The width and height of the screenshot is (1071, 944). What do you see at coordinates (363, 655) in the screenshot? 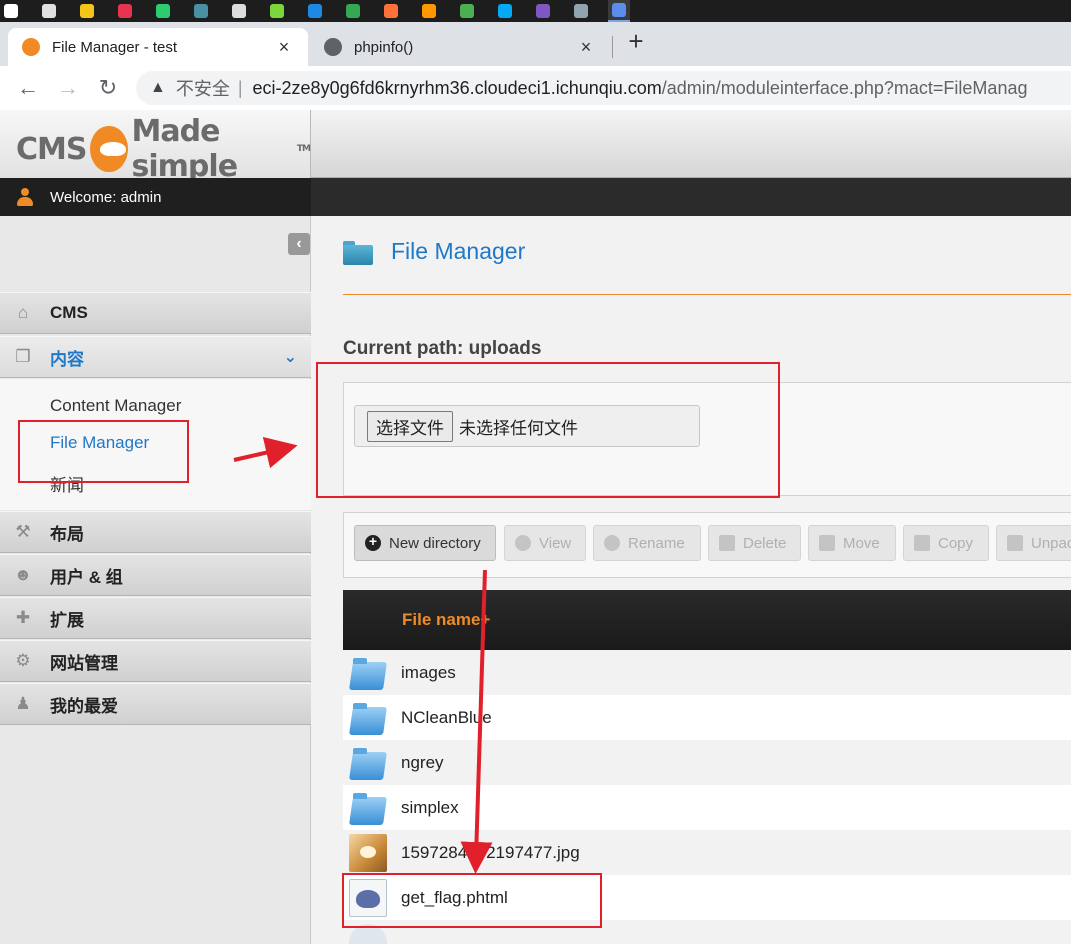
I see `annotation-arrows` at bounding box center [363, 655].